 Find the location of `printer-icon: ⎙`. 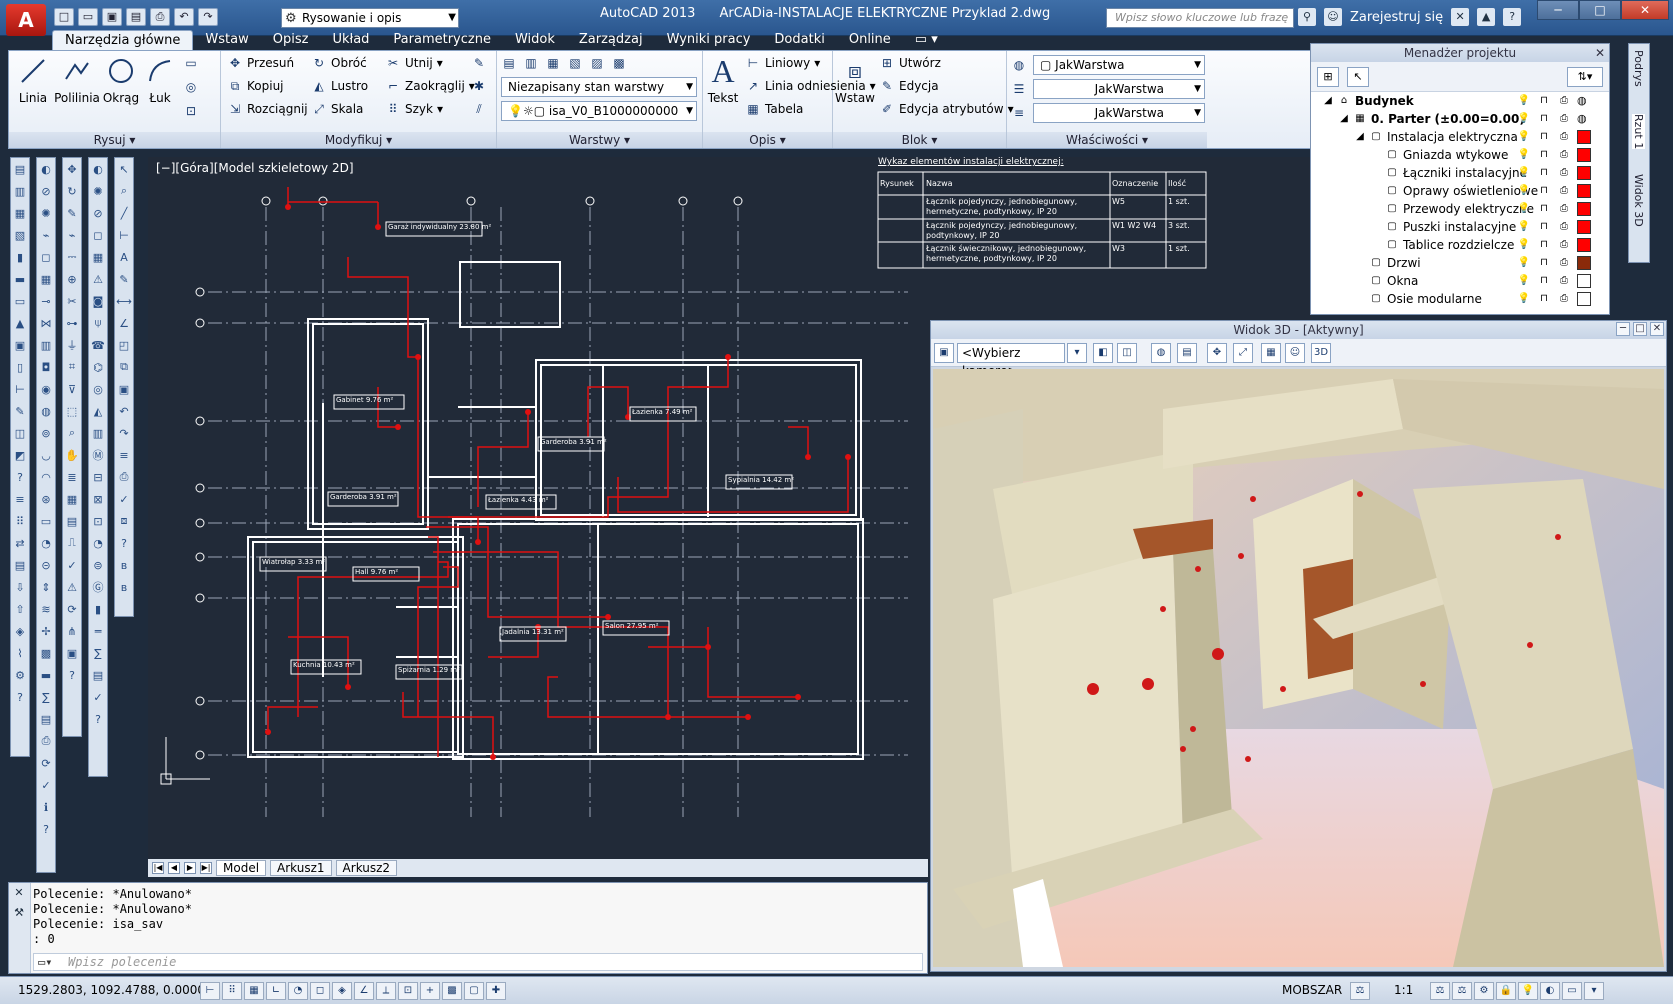

printer-icon: ⎙ is located at coordinates (1564, 191).